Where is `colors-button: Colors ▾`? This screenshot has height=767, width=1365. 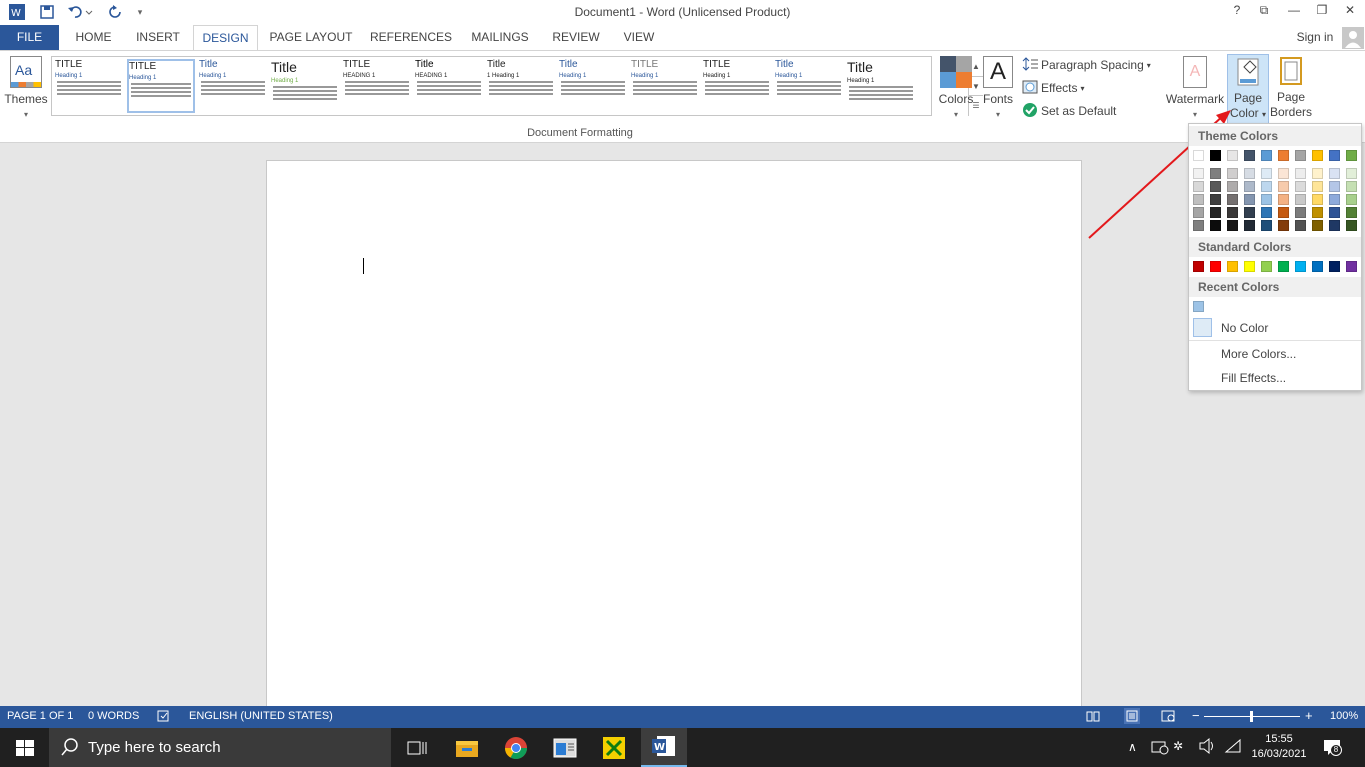
colors-button: Colors ▾ is located at coordinates (956, 91).